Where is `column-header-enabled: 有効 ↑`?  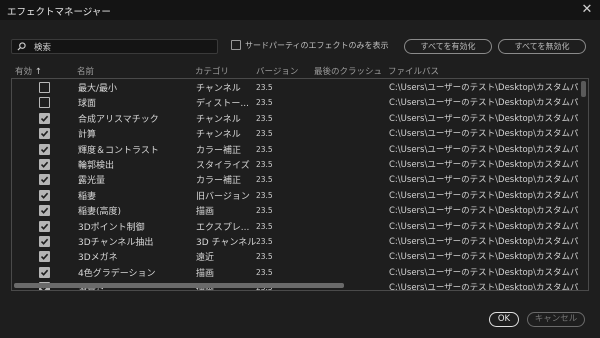 column-header-enabled: 有効 ↑ is located at coordinates (28, 71).